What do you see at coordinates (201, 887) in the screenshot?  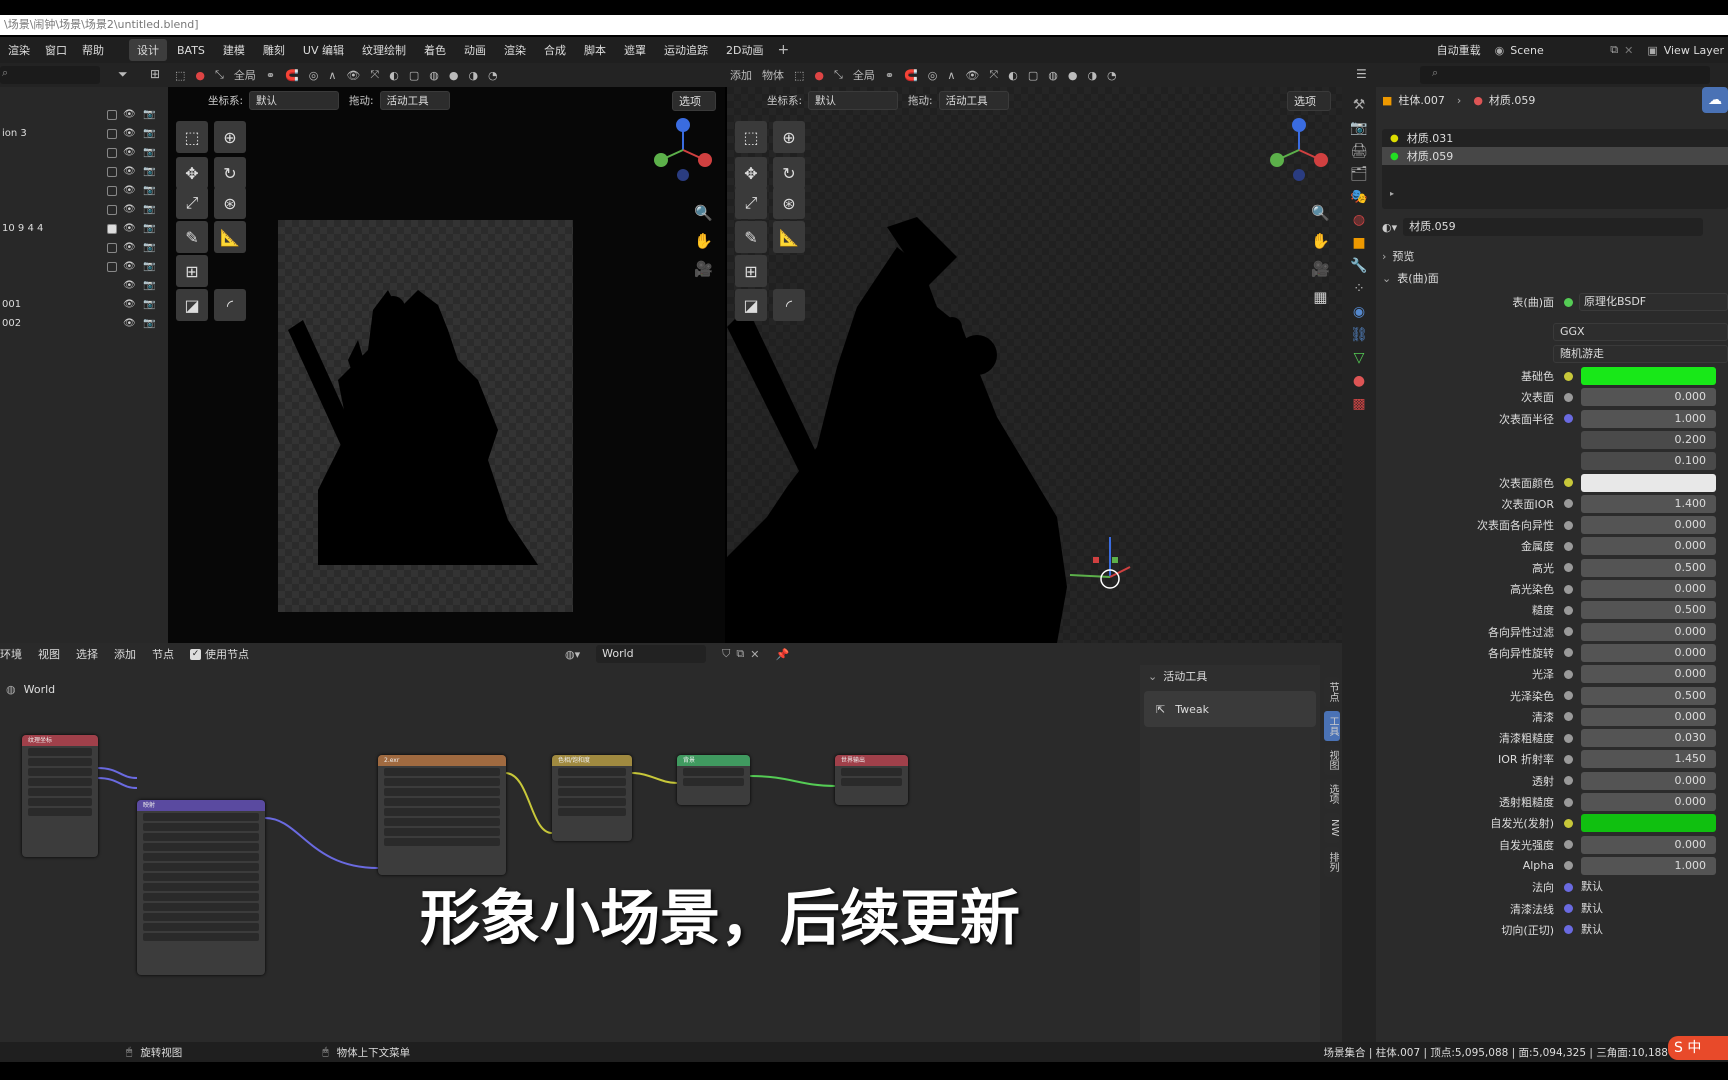 I see `mapping-node: 映射` at bounding box center [201, 887].